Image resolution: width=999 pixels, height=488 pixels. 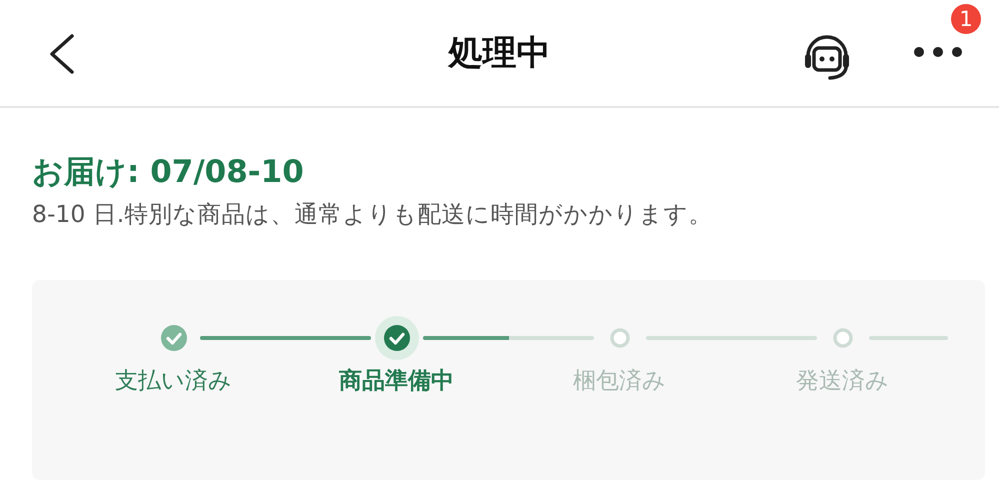 I want to click on notification-badge: 1, so click(x=966, y=19).